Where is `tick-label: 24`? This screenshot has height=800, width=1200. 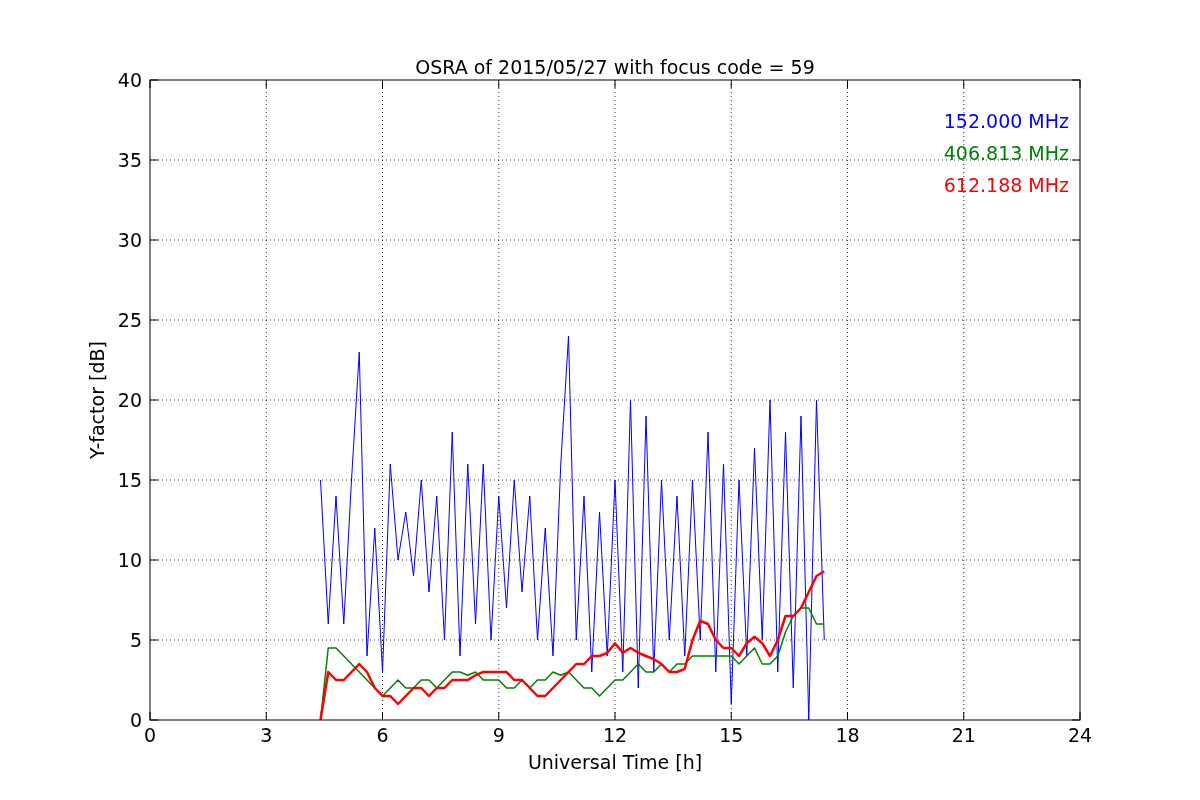 tick-label: 24 is located at coordinates (1080, 735).